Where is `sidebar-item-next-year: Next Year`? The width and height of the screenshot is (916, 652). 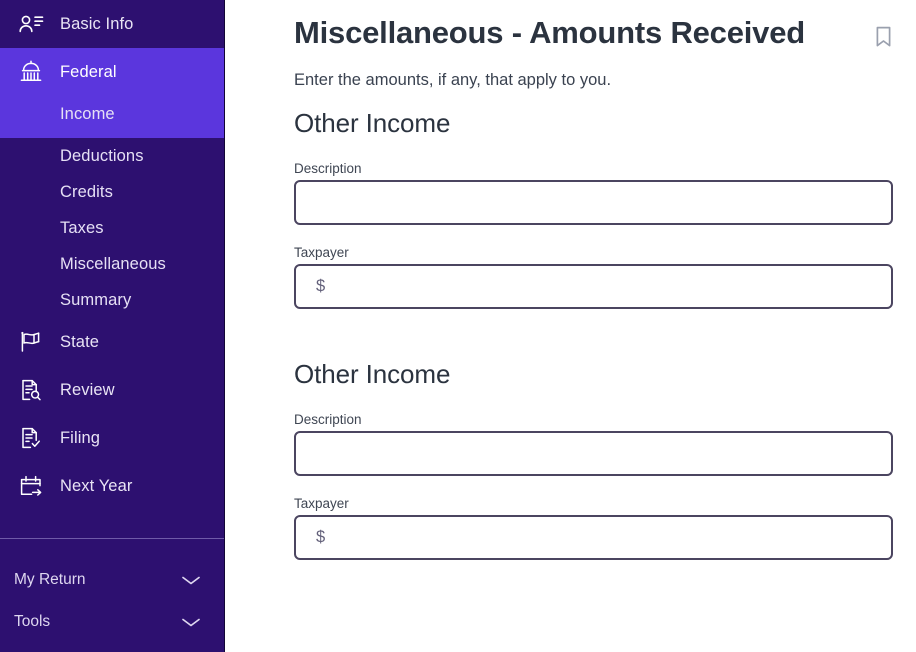
sidebar-item-next-year: Next Year is located at coordinates (112, 486).